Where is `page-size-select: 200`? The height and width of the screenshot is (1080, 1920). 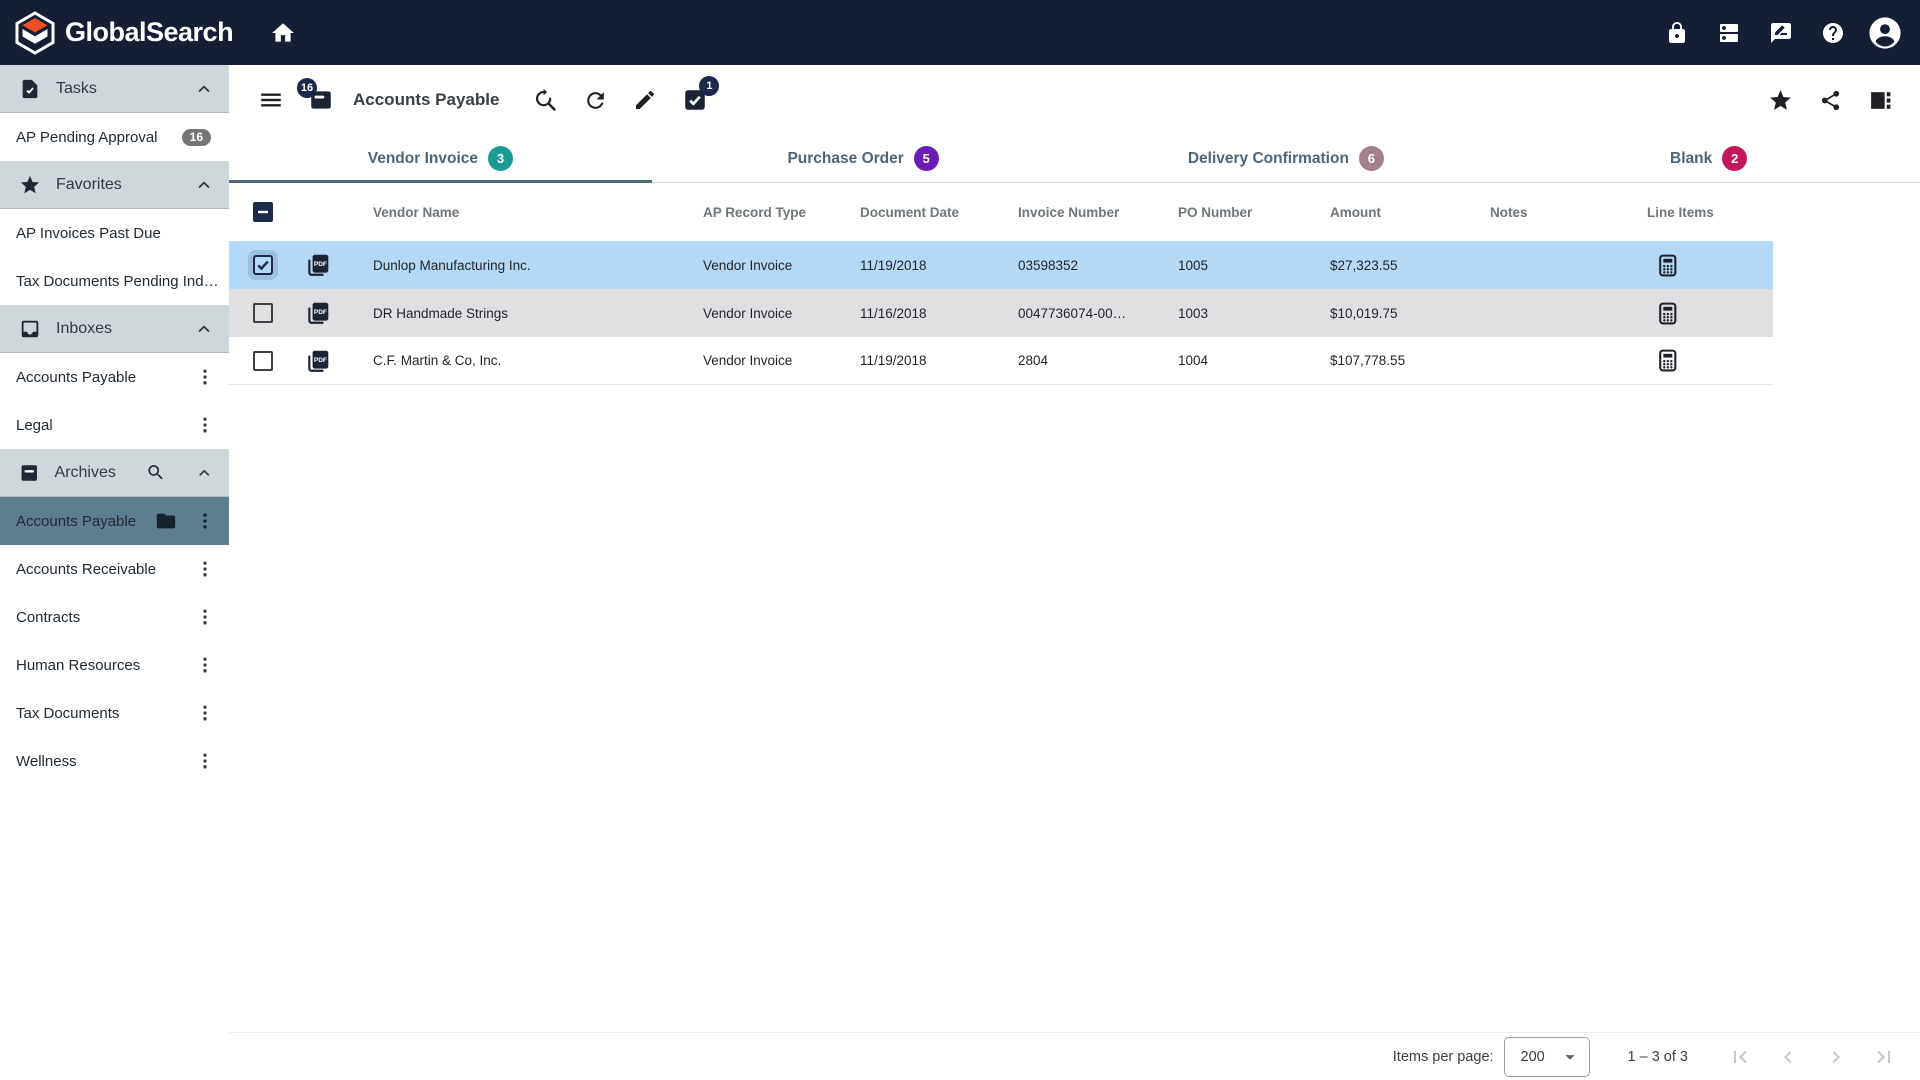
page-size-select: 200 is located at coordinates (1546, 1056).